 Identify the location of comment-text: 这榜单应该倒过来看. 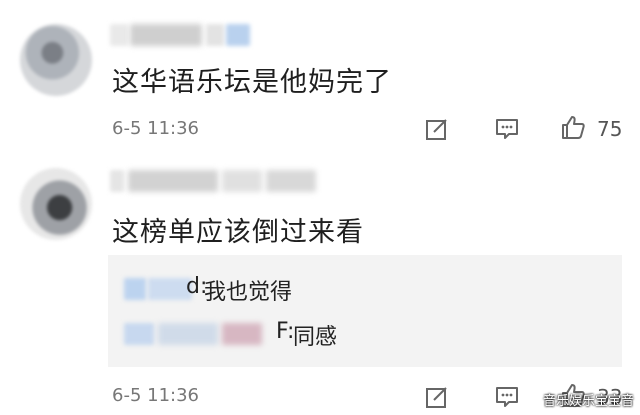
(238, 232).